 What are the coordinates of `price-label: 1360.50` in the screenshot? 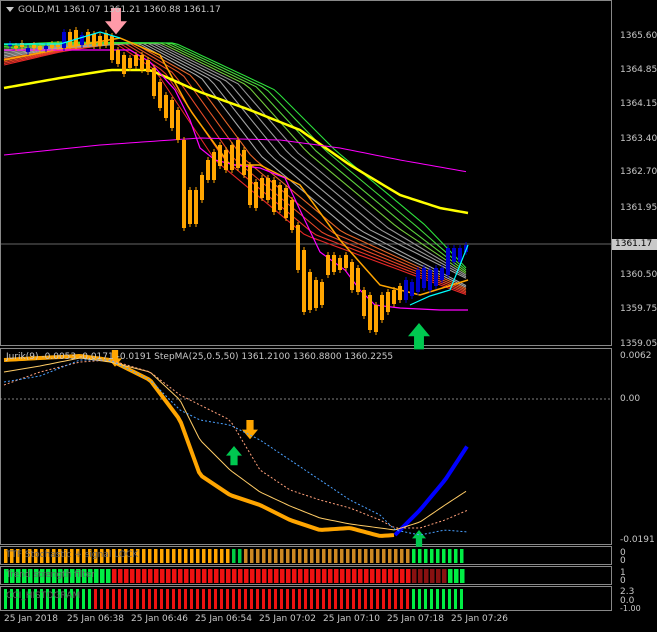 It's located at (638, 275).